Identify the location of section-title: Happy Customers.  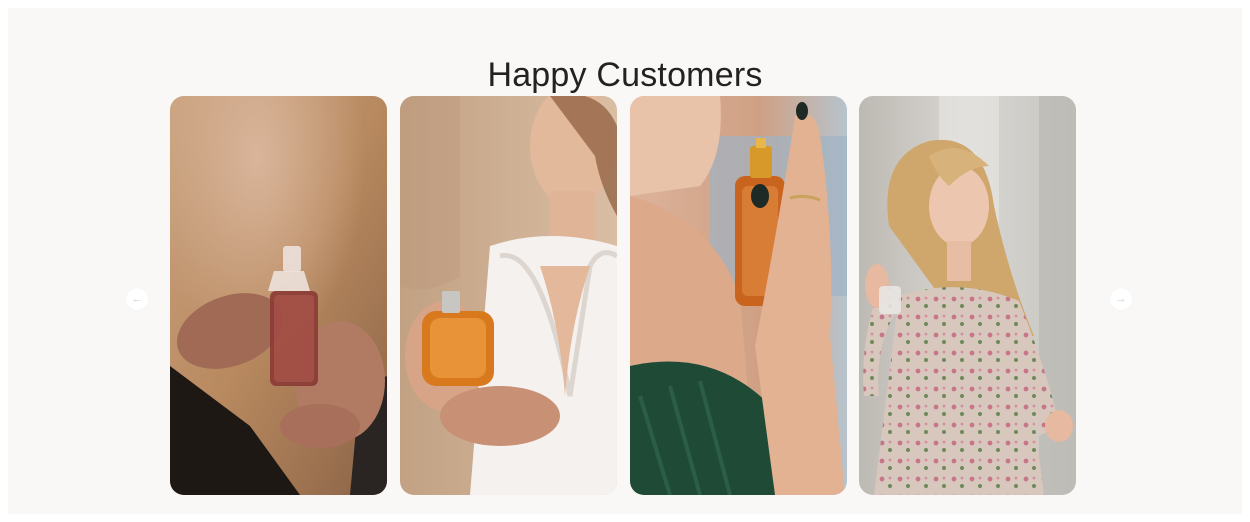
(625, 75).